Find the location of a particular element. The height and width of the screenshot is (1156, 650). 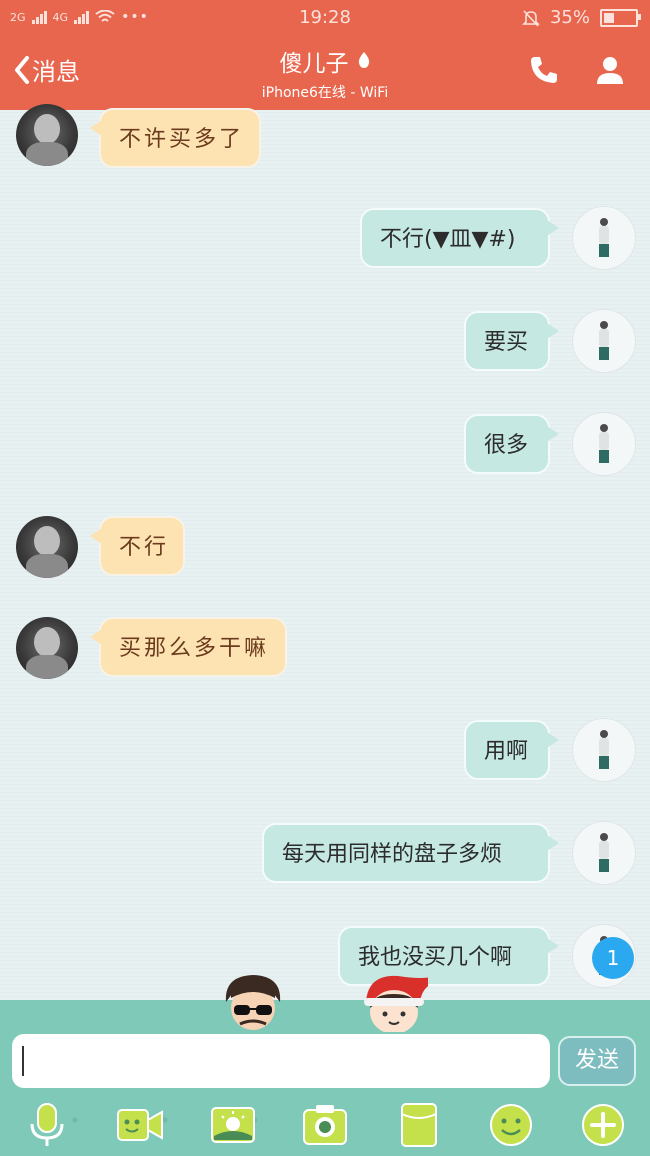

voice-button is located at coordinates (47, 1125).